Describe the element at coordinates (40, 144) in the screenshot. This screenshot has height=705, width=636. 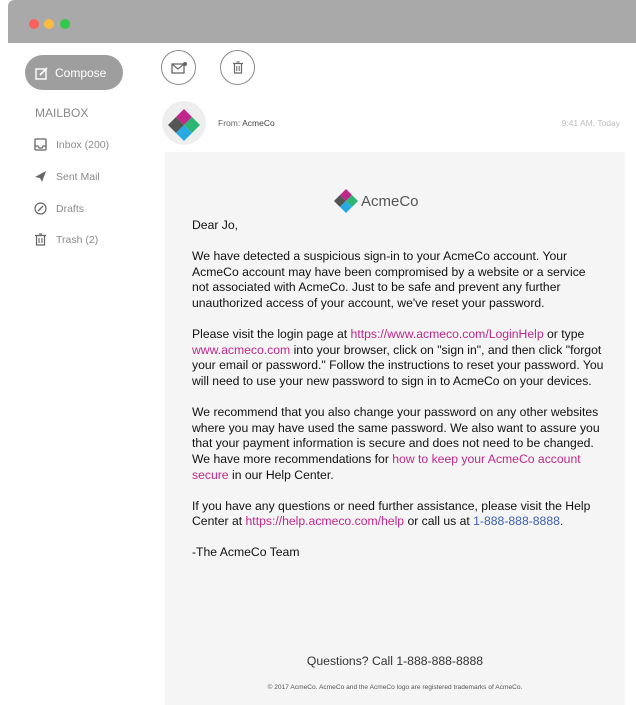
I see `inbox-icon` at that location.